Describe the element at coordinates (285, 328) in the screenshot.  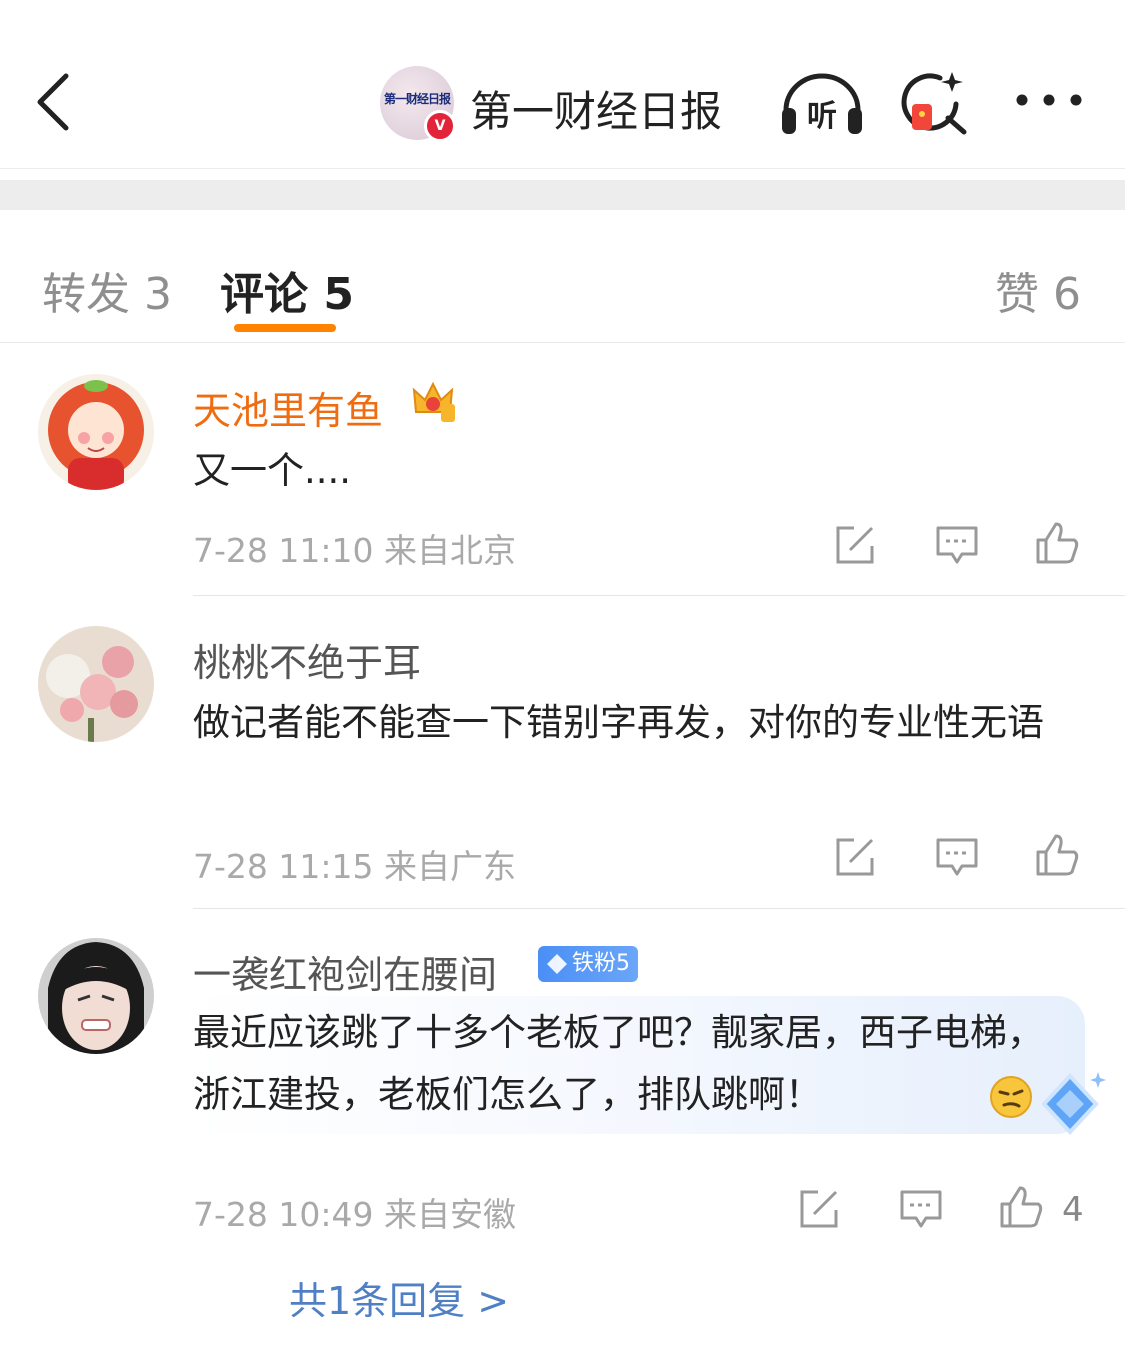
I see `active-tab-indicator` at that location.